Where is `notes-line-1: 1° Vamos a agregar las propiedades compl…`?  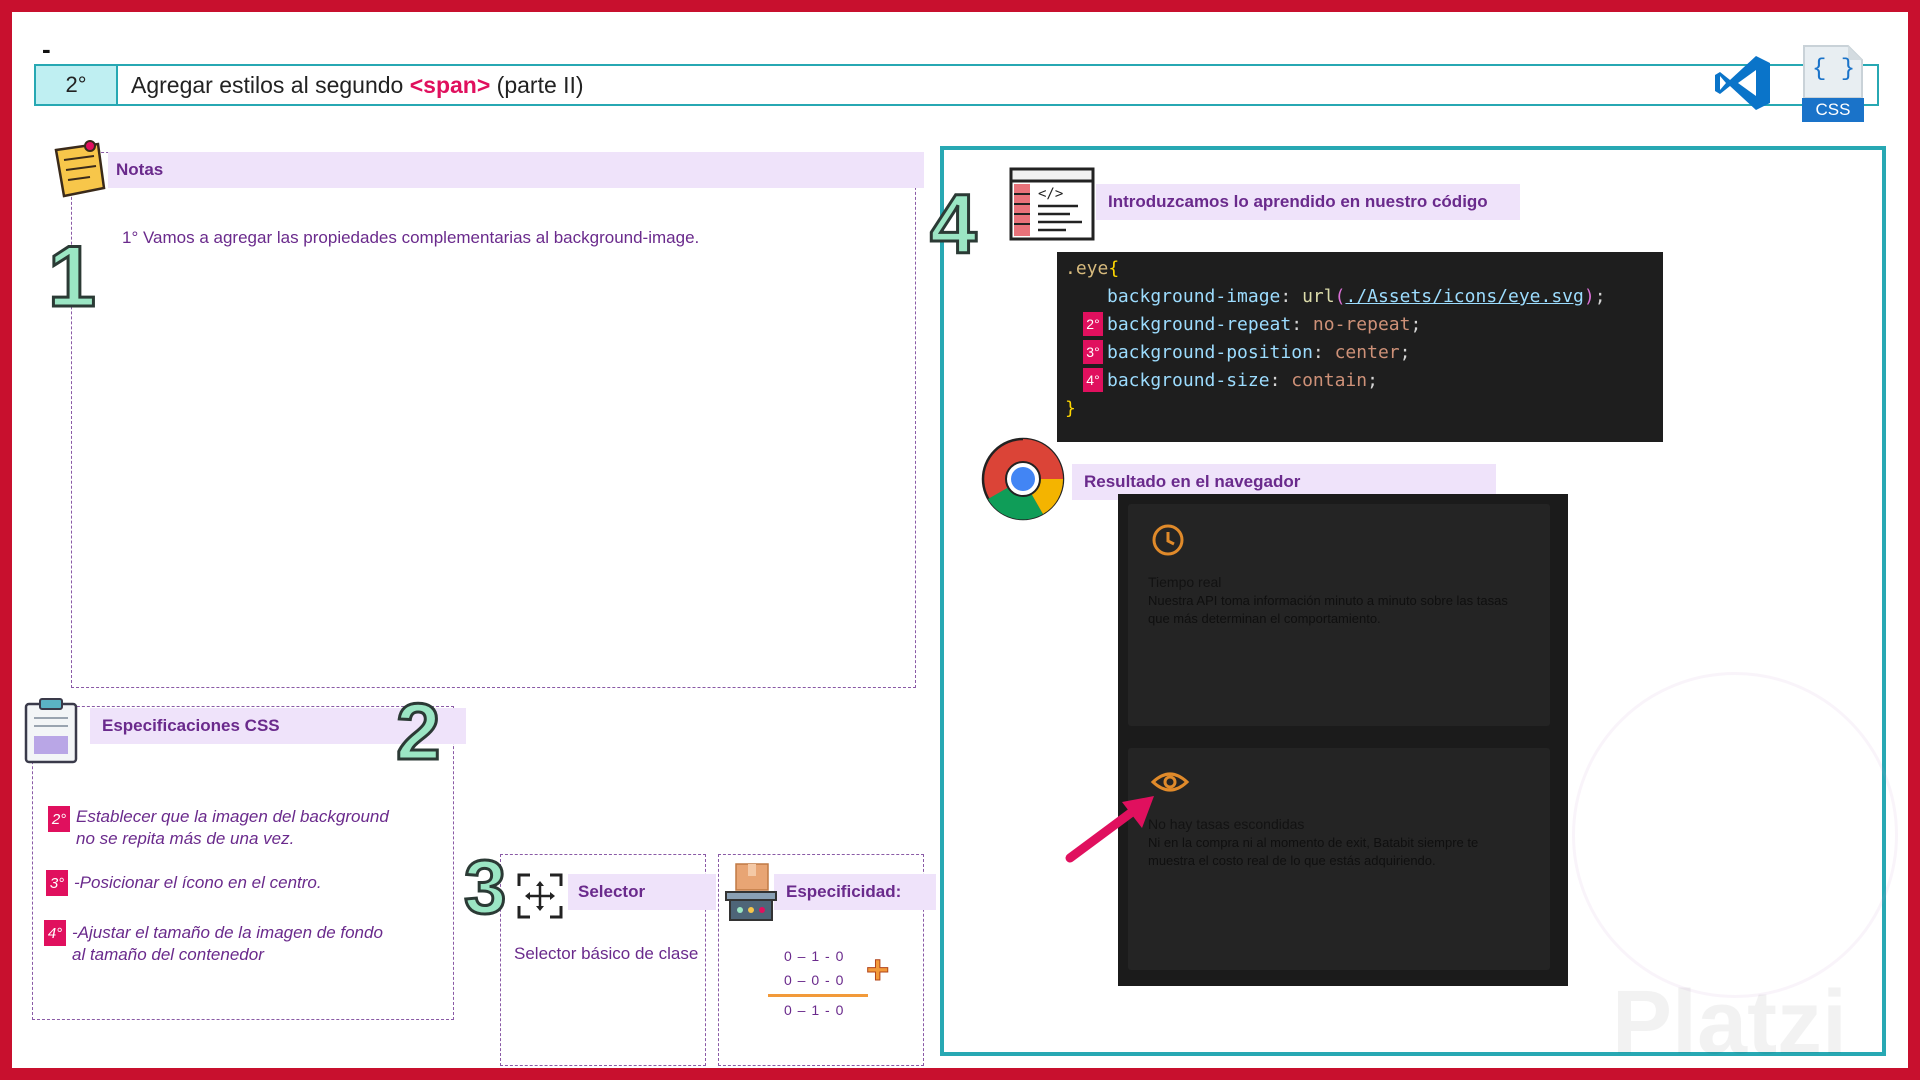 notes-line-1: 1° Vamos a agregar las propiedades compl… is located at coordinates (411, 237).